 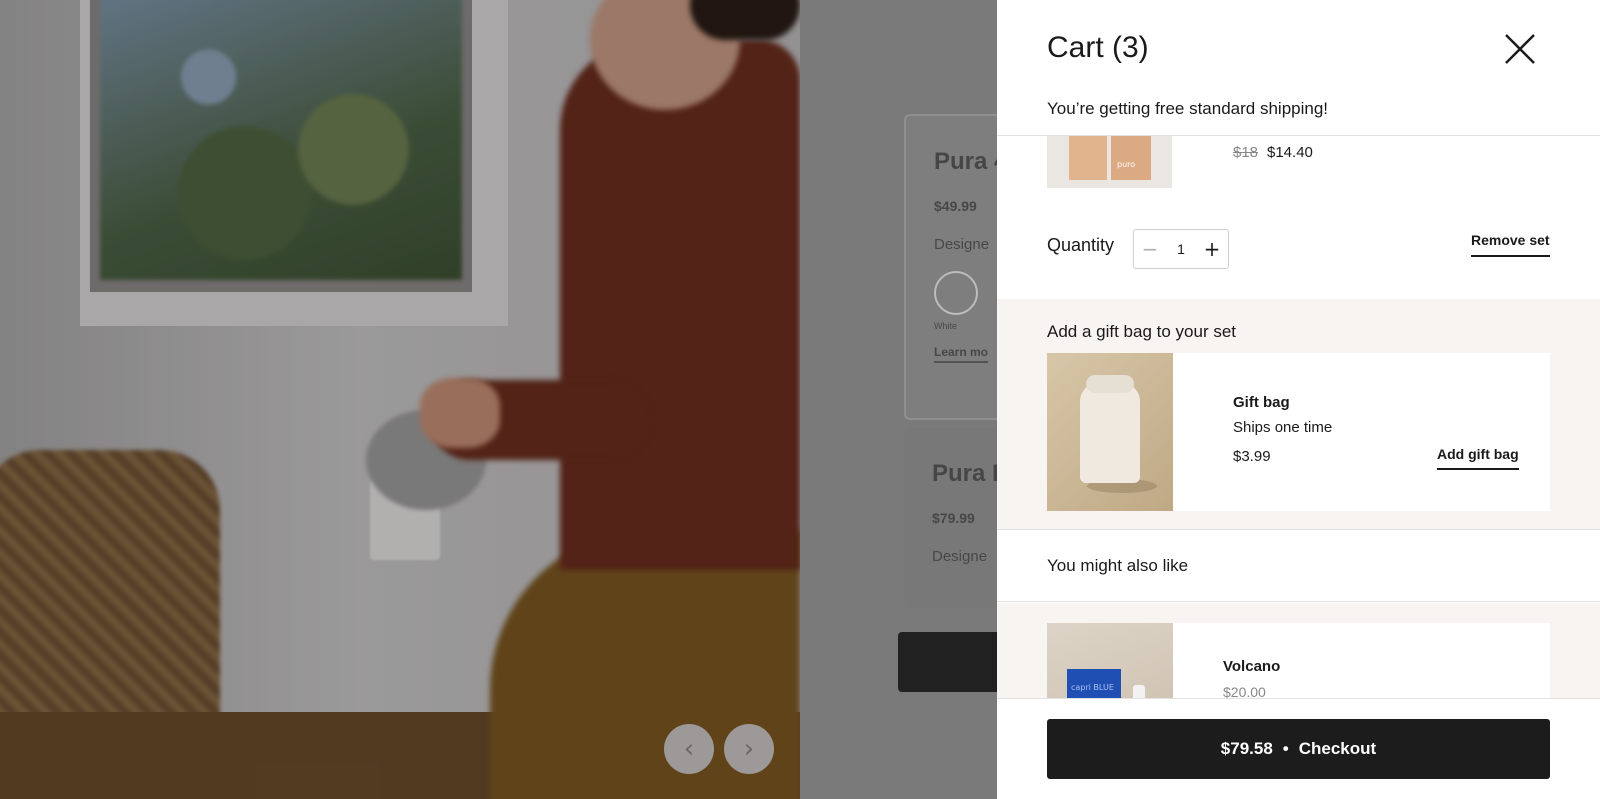 I want to click on quantity-stepper: − 1 +, so click(x=1181, y=249).